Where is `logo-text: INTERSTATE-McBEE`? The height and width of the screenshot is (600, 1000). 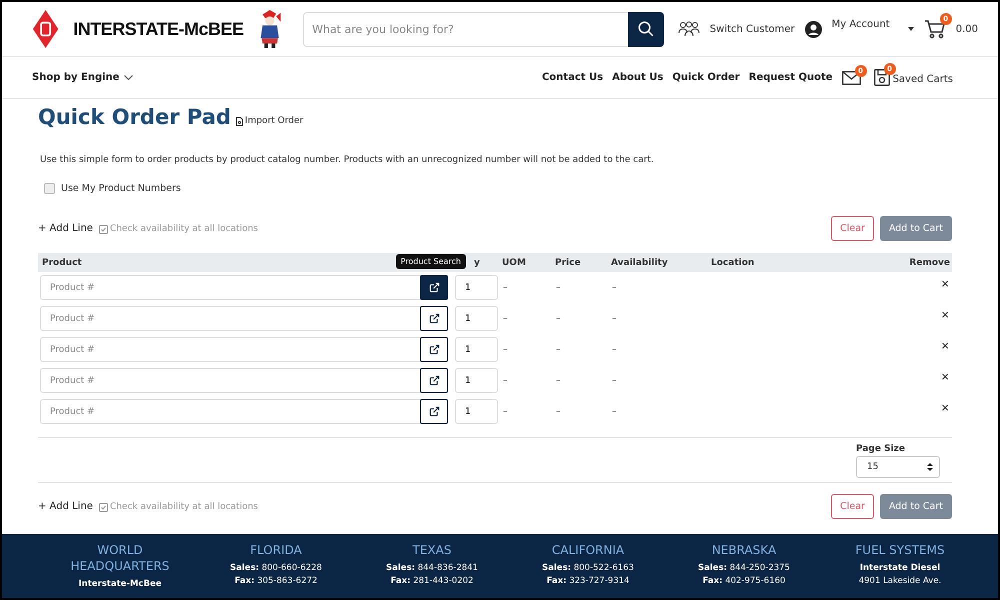
logo-text: INTERSTATE-McBEE is located at coordinates (158, 29).